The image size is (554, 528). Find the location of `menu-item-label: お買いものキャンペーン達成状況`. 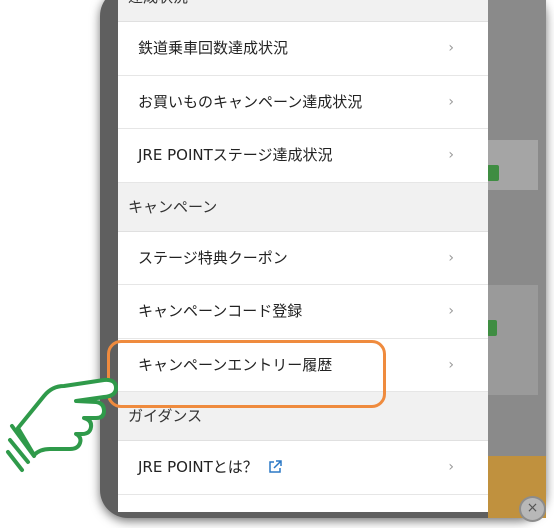

menu-item-label: お買いものキャンペーン達成状況 is located at coordinates (250, 101).